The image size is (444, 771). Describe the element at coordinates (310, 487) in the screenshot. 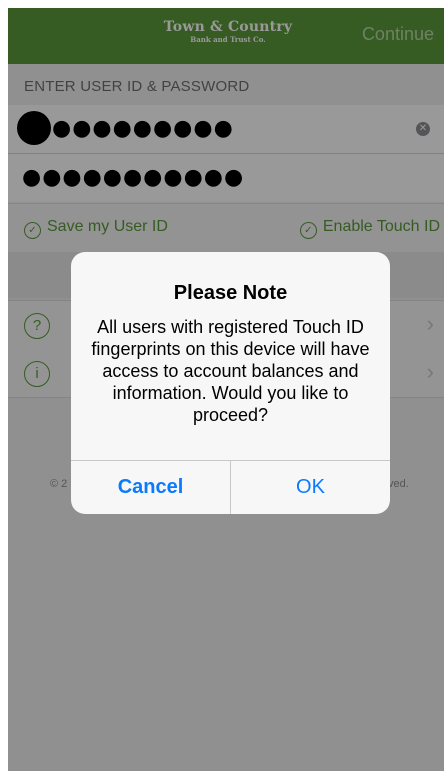

I see `ok-button: OK` at that location.